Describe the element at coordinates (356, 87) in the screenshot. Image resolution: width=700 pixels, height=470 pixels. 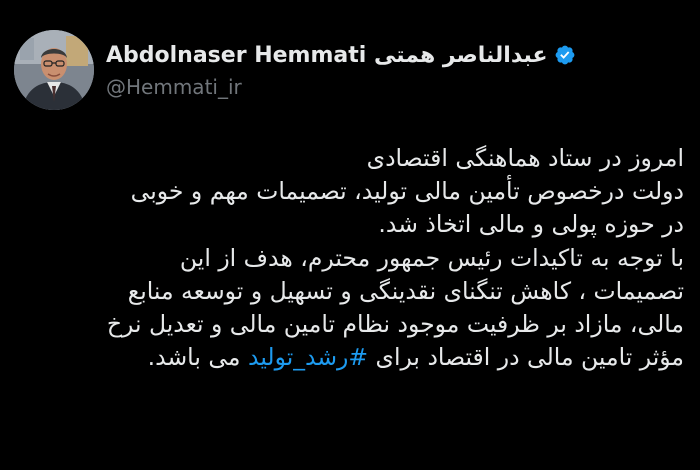
I see `author-handle: @Hemmati_ir` at that location.